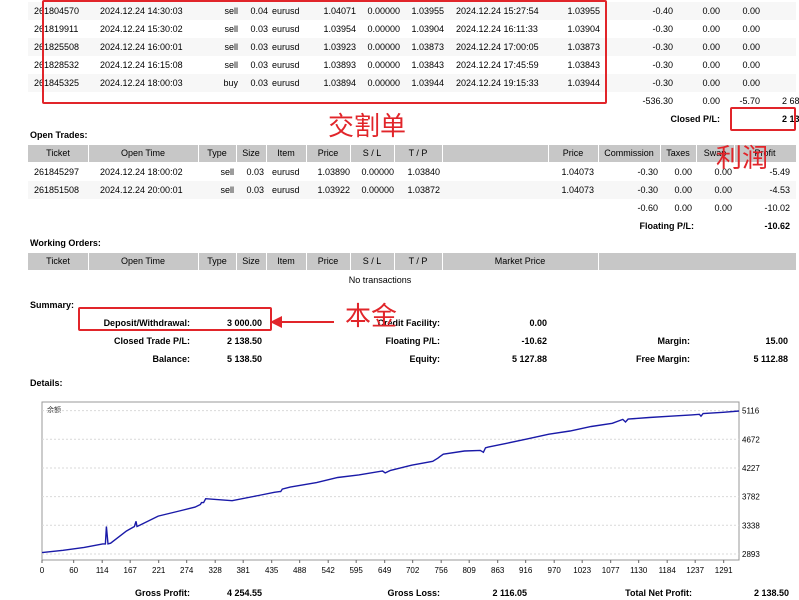 This screenshot has width=799, height=600. I want to click on open-total-taxes: 0.00, so click(683, 208).